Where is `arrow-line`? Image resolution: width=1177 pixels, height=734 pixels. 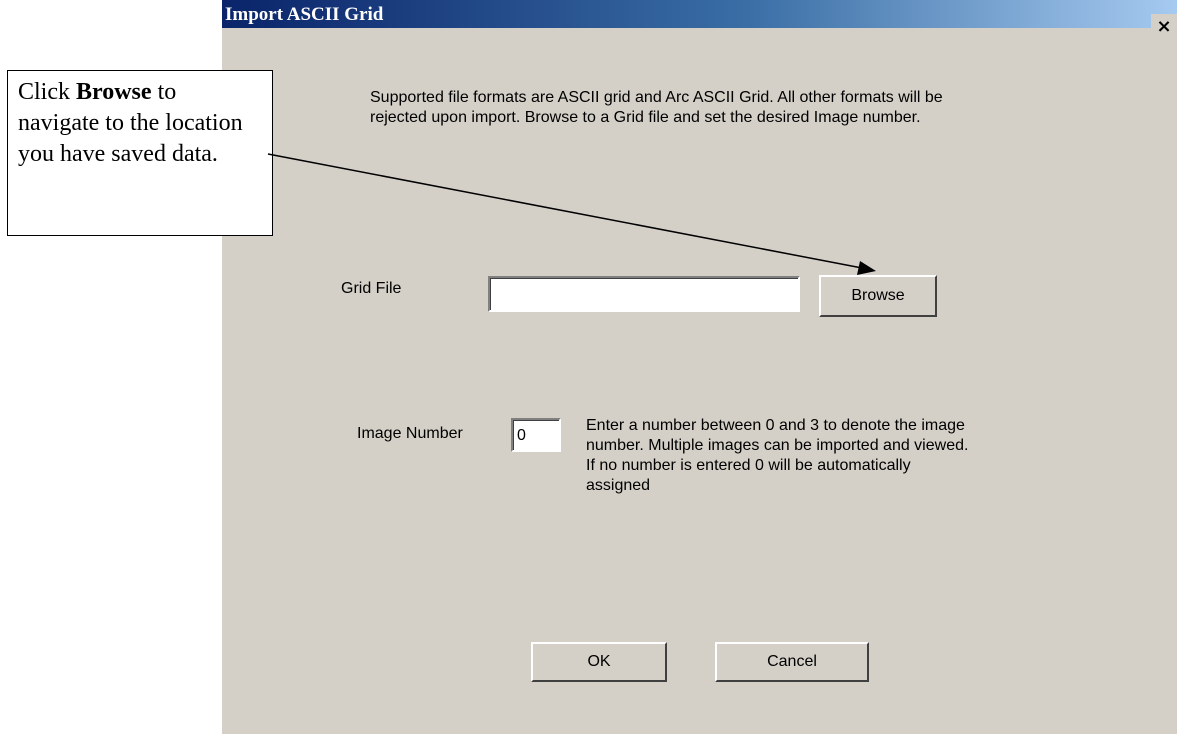
arrow-line is located at coordinates (565, 211).